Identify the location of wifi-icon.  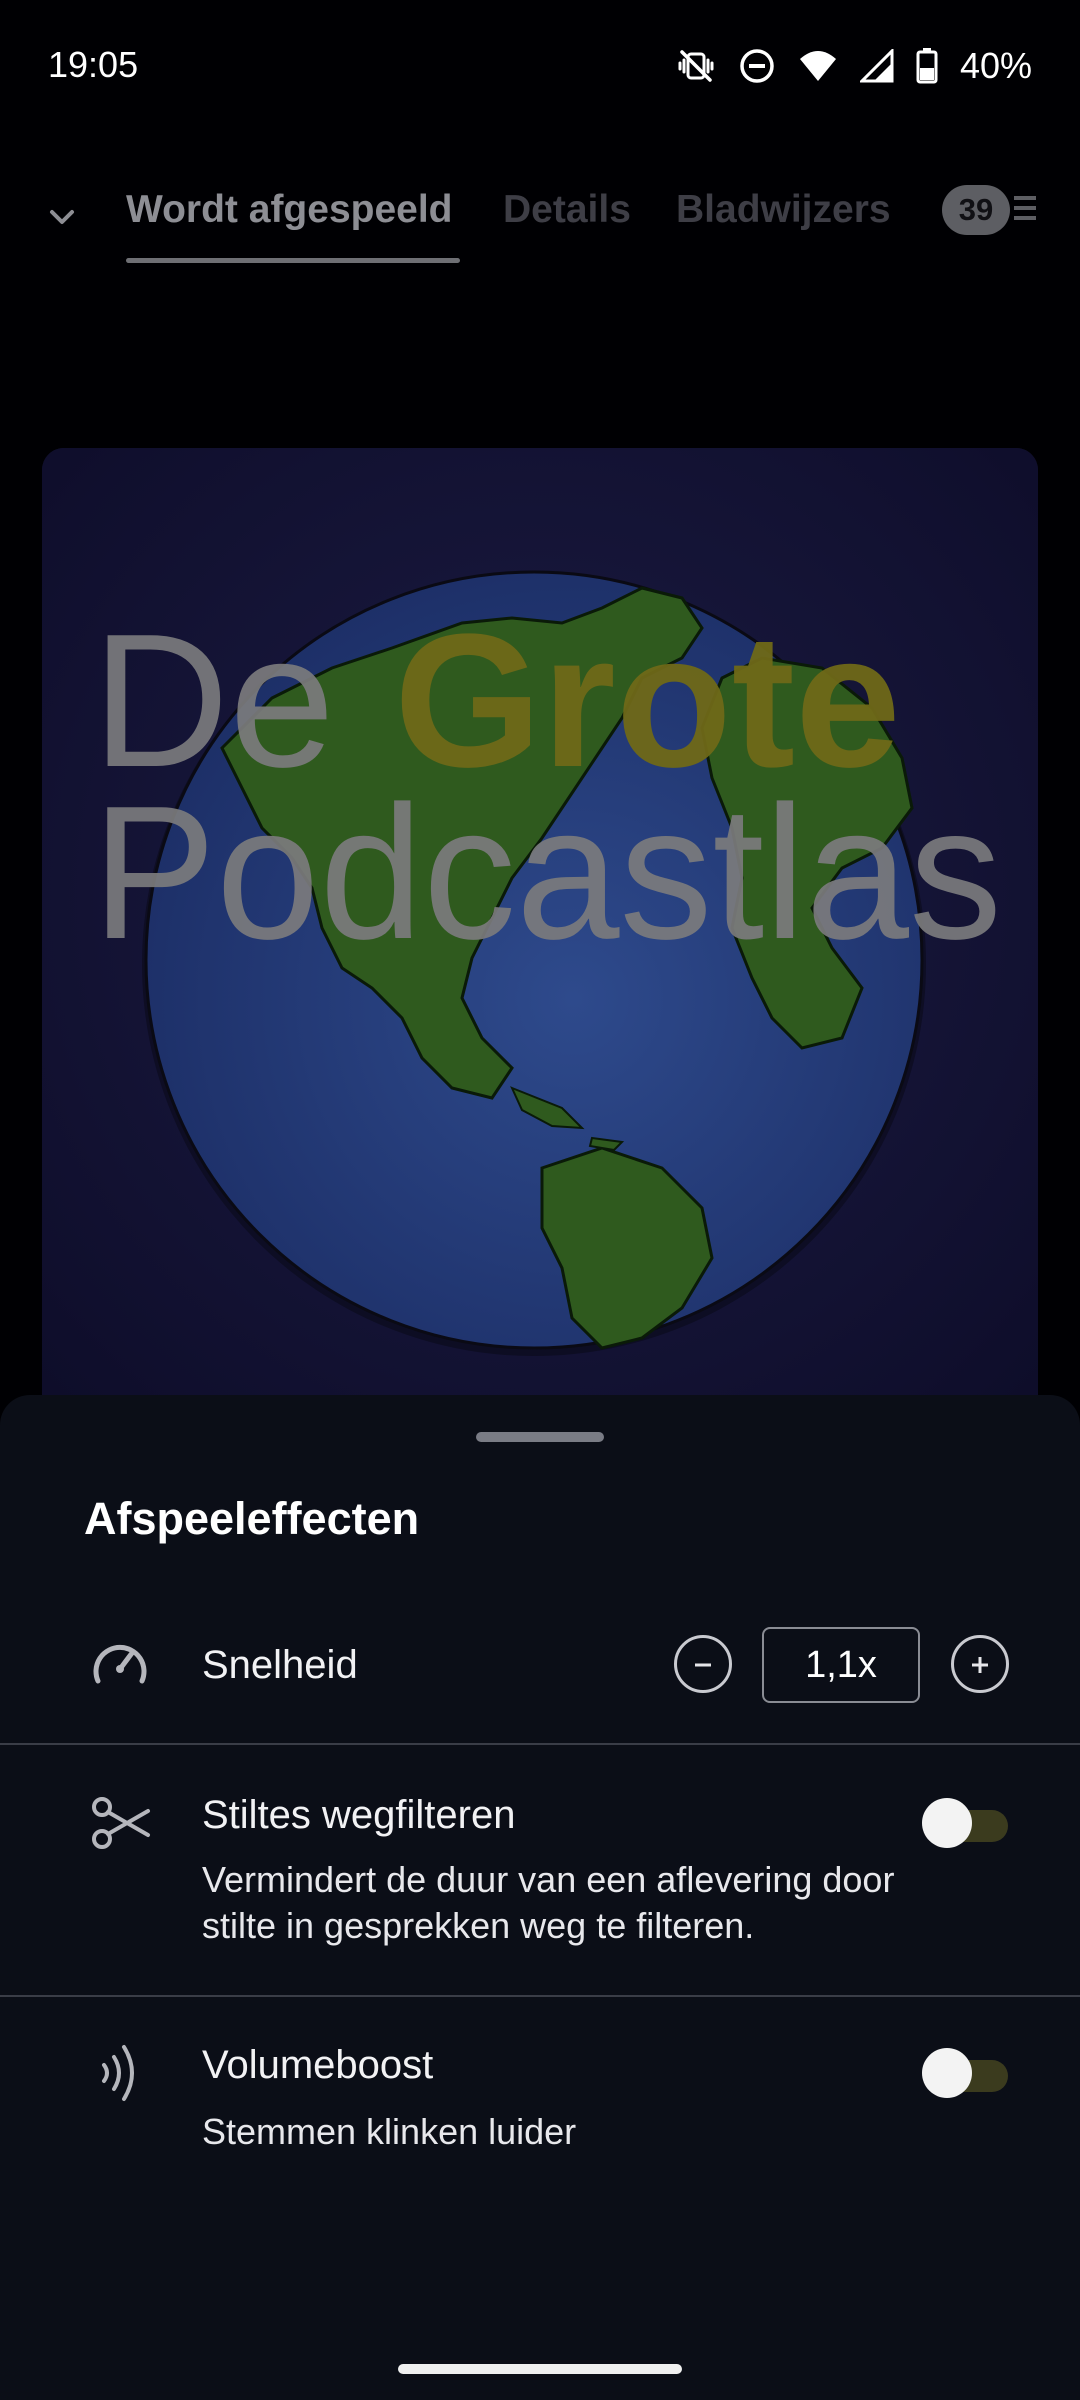
(818, 66).